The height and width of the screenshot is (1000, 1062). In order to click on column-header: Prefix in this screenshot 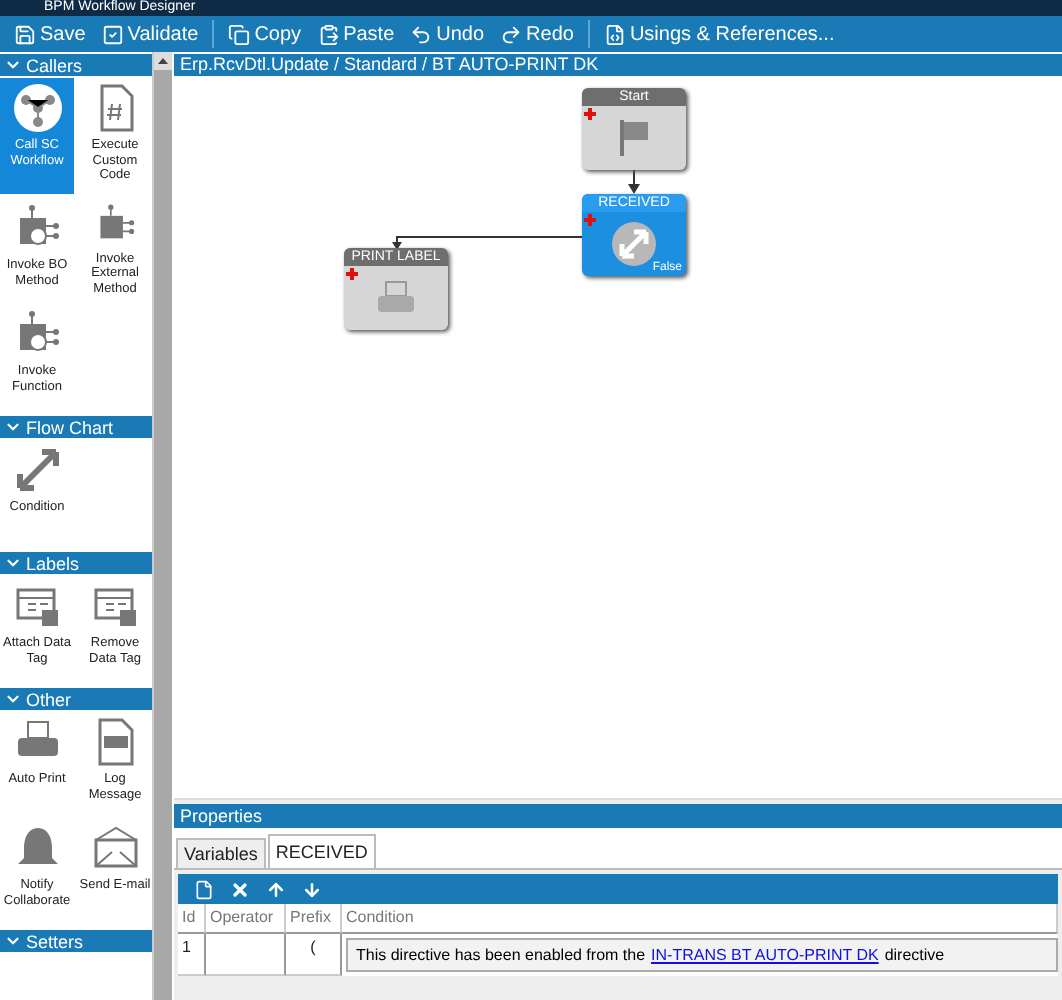, I will do `click(314, 919)`.